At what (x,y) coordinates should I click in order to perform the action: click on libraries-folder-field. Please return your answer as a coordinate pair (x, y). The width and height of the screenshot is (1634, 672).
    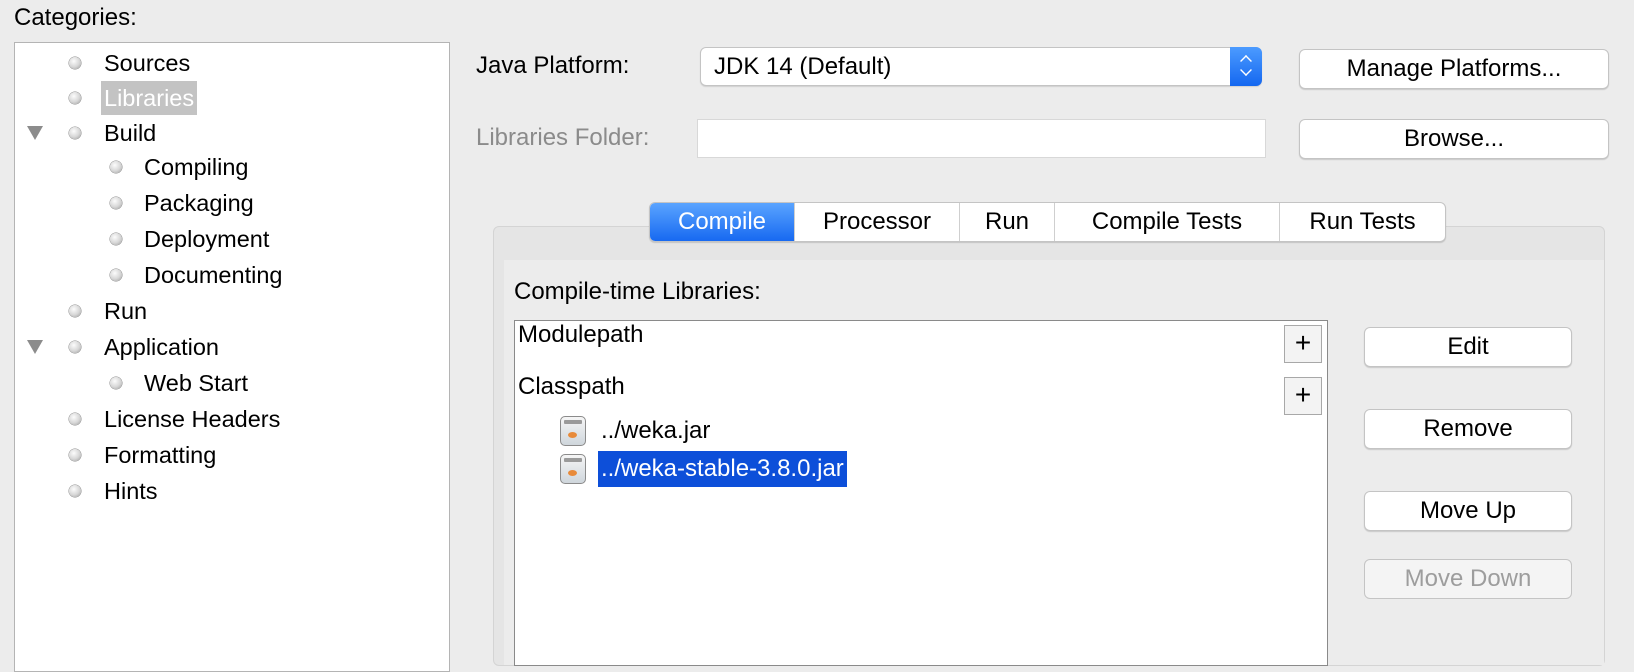
    Looking at the image, I should click on (981, 138).